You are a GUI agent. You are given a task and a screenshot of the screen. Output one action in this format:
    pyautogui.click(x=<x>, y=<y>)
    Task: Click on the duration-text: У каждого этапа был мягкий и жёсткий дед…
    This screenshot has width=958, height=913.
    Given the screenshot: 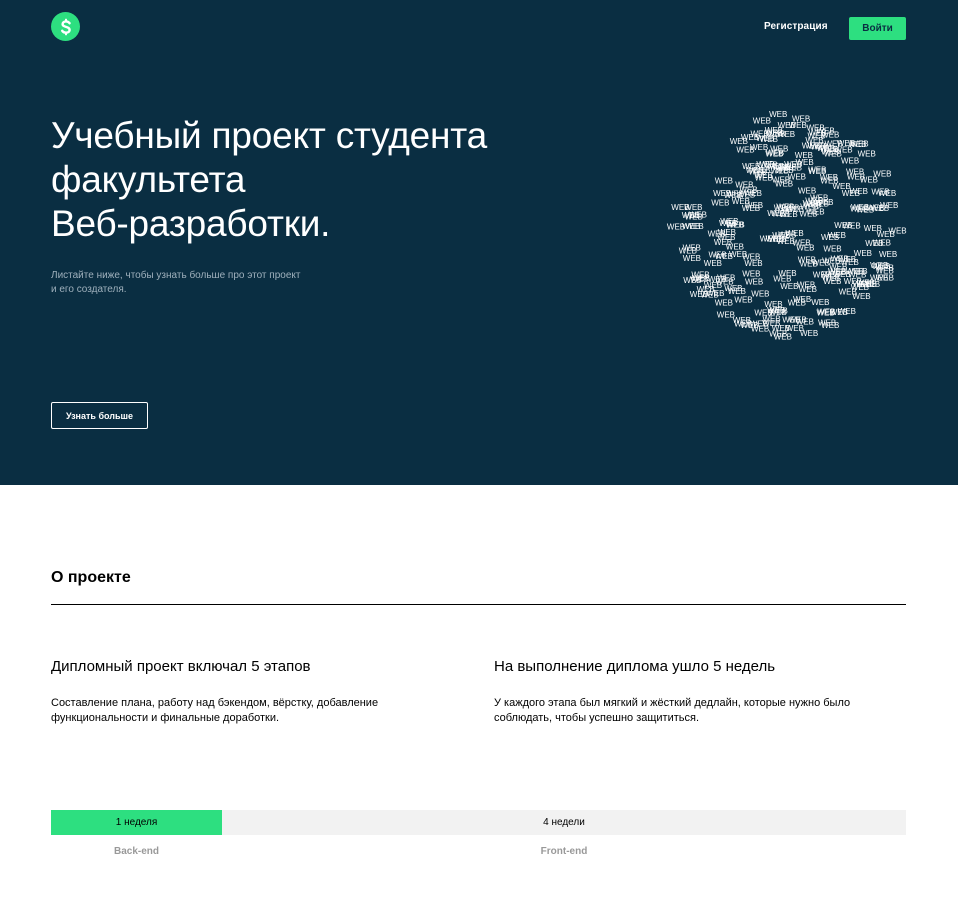 What is the action you would take?
    pyautogui.click(x=672, y=710)
    